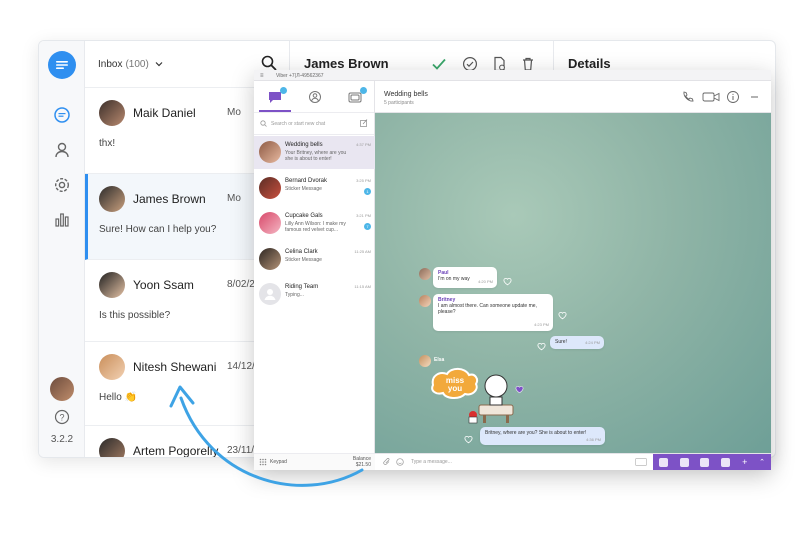 This screenshot has height=535, width=809. Describe the element at coordinates (266, 436) in the screenshot. I see `curved-arrow-icon` at that location.